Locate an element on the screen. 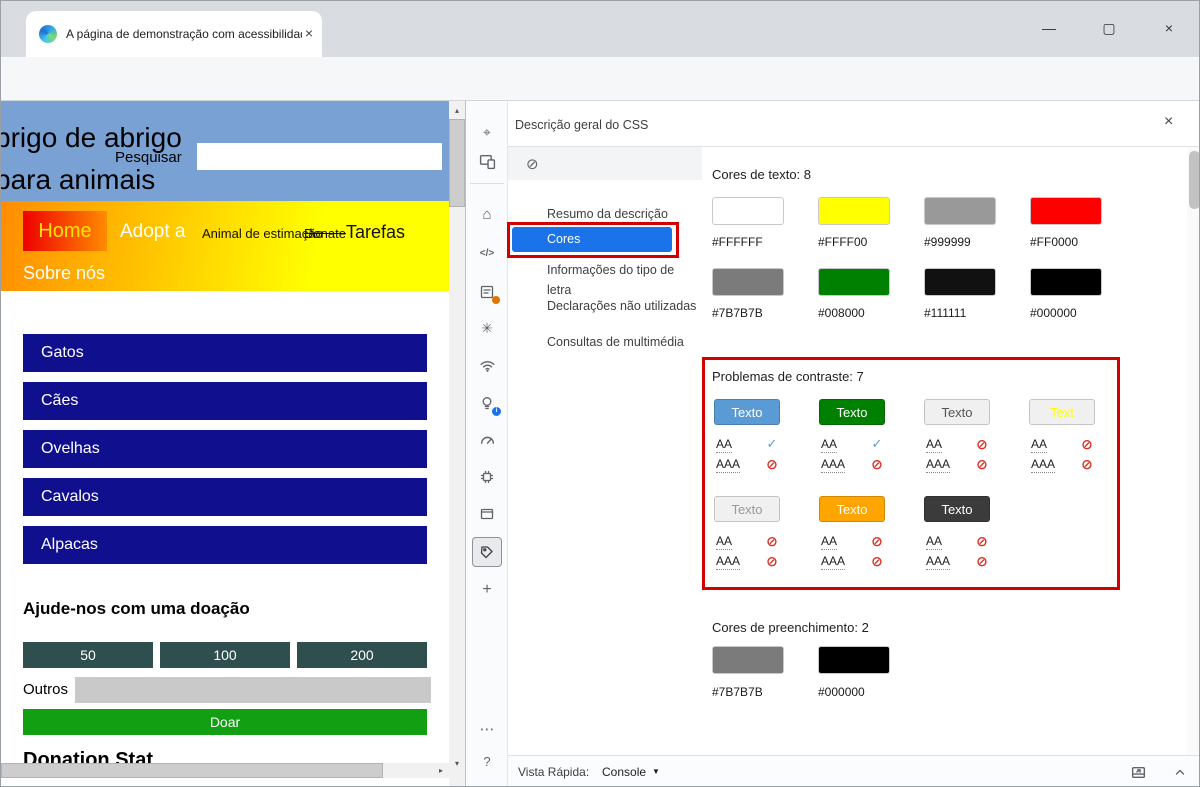 This screenshot has height=787, width=1200. performance-icon is located at coordinates (487, 439).